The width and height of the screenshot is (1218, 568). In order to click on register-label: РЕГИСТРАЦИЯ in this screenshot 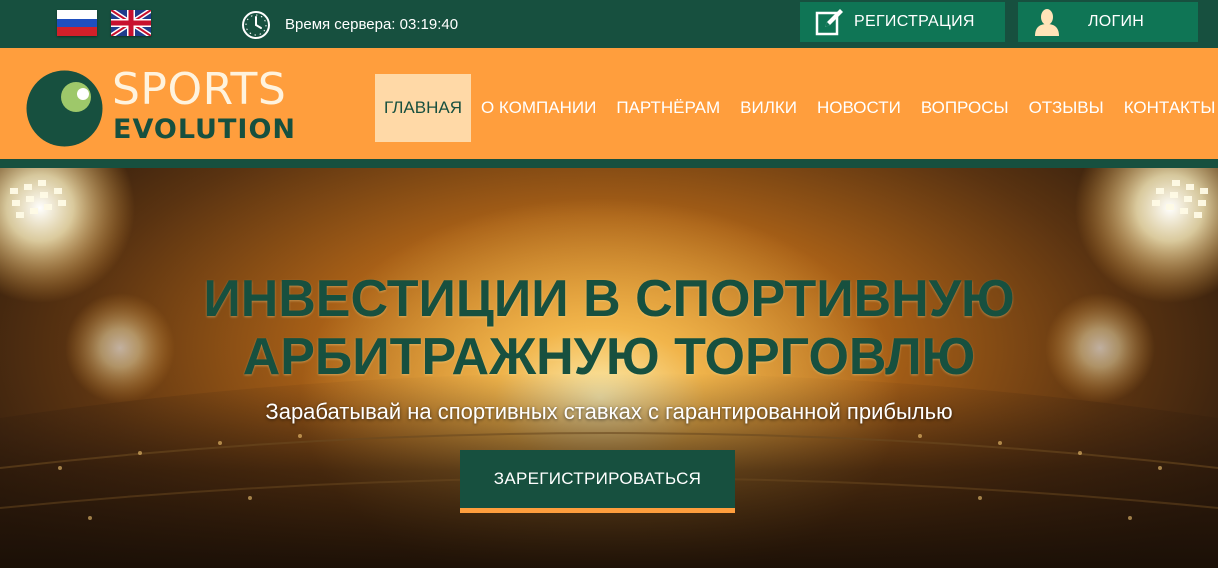, I will do `click(914, 21)`.